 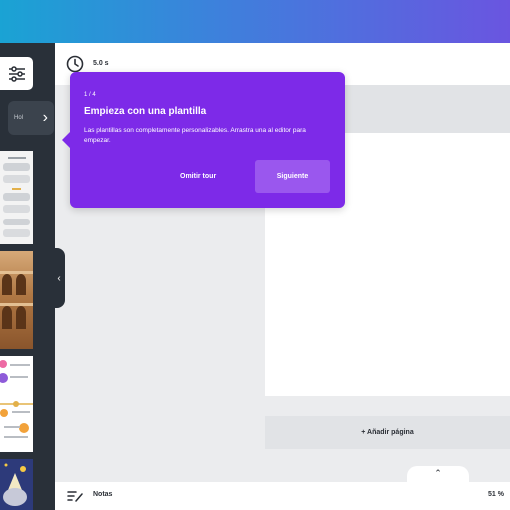 I want to click on chevron-up-icon: ⌃, so click(x=438, y=473).